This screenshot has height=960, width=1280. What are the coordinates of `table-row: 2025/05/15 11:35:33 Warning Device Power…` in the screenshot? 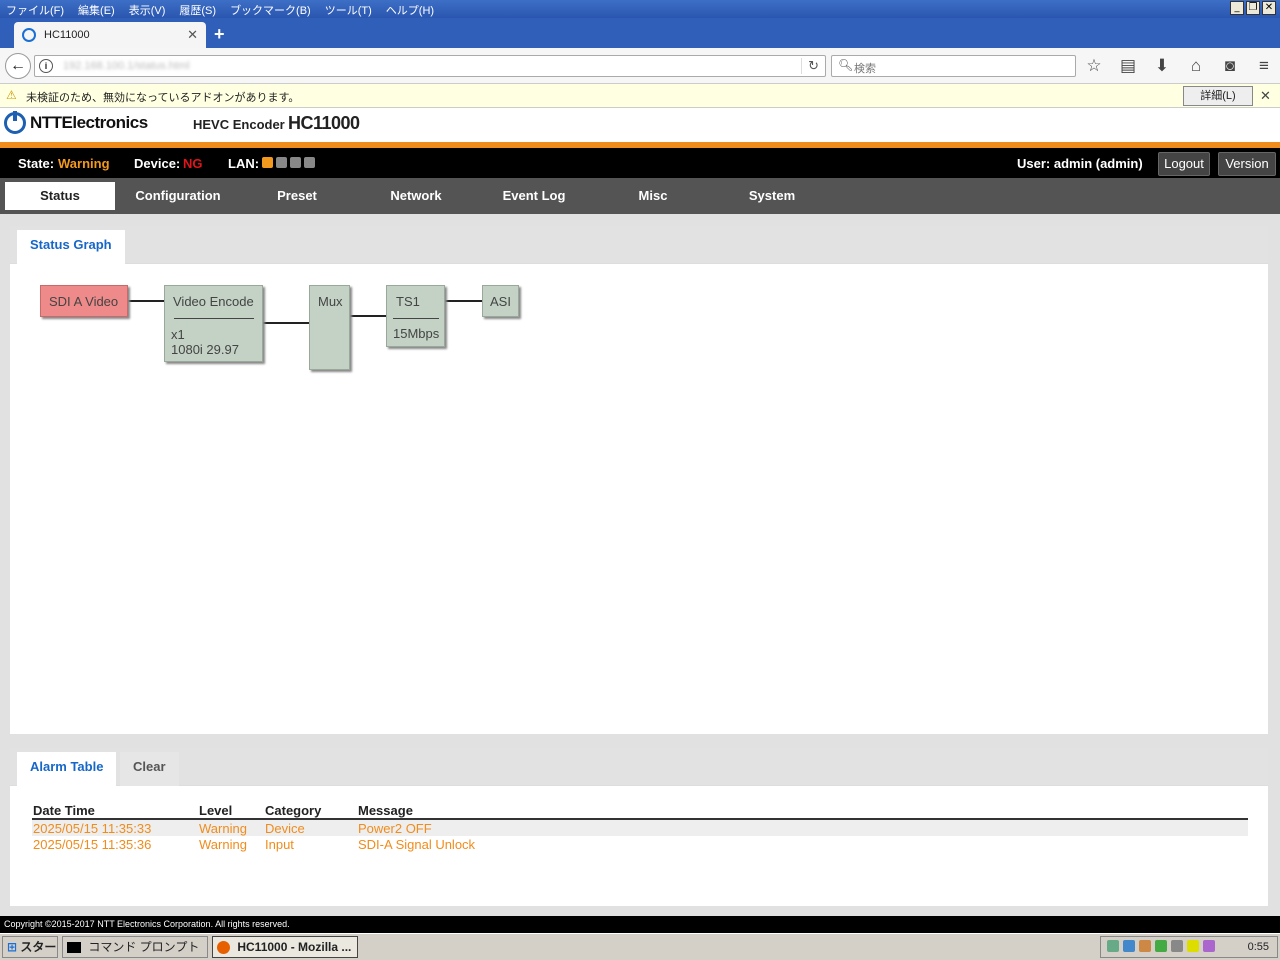 It's located at (640, 828).